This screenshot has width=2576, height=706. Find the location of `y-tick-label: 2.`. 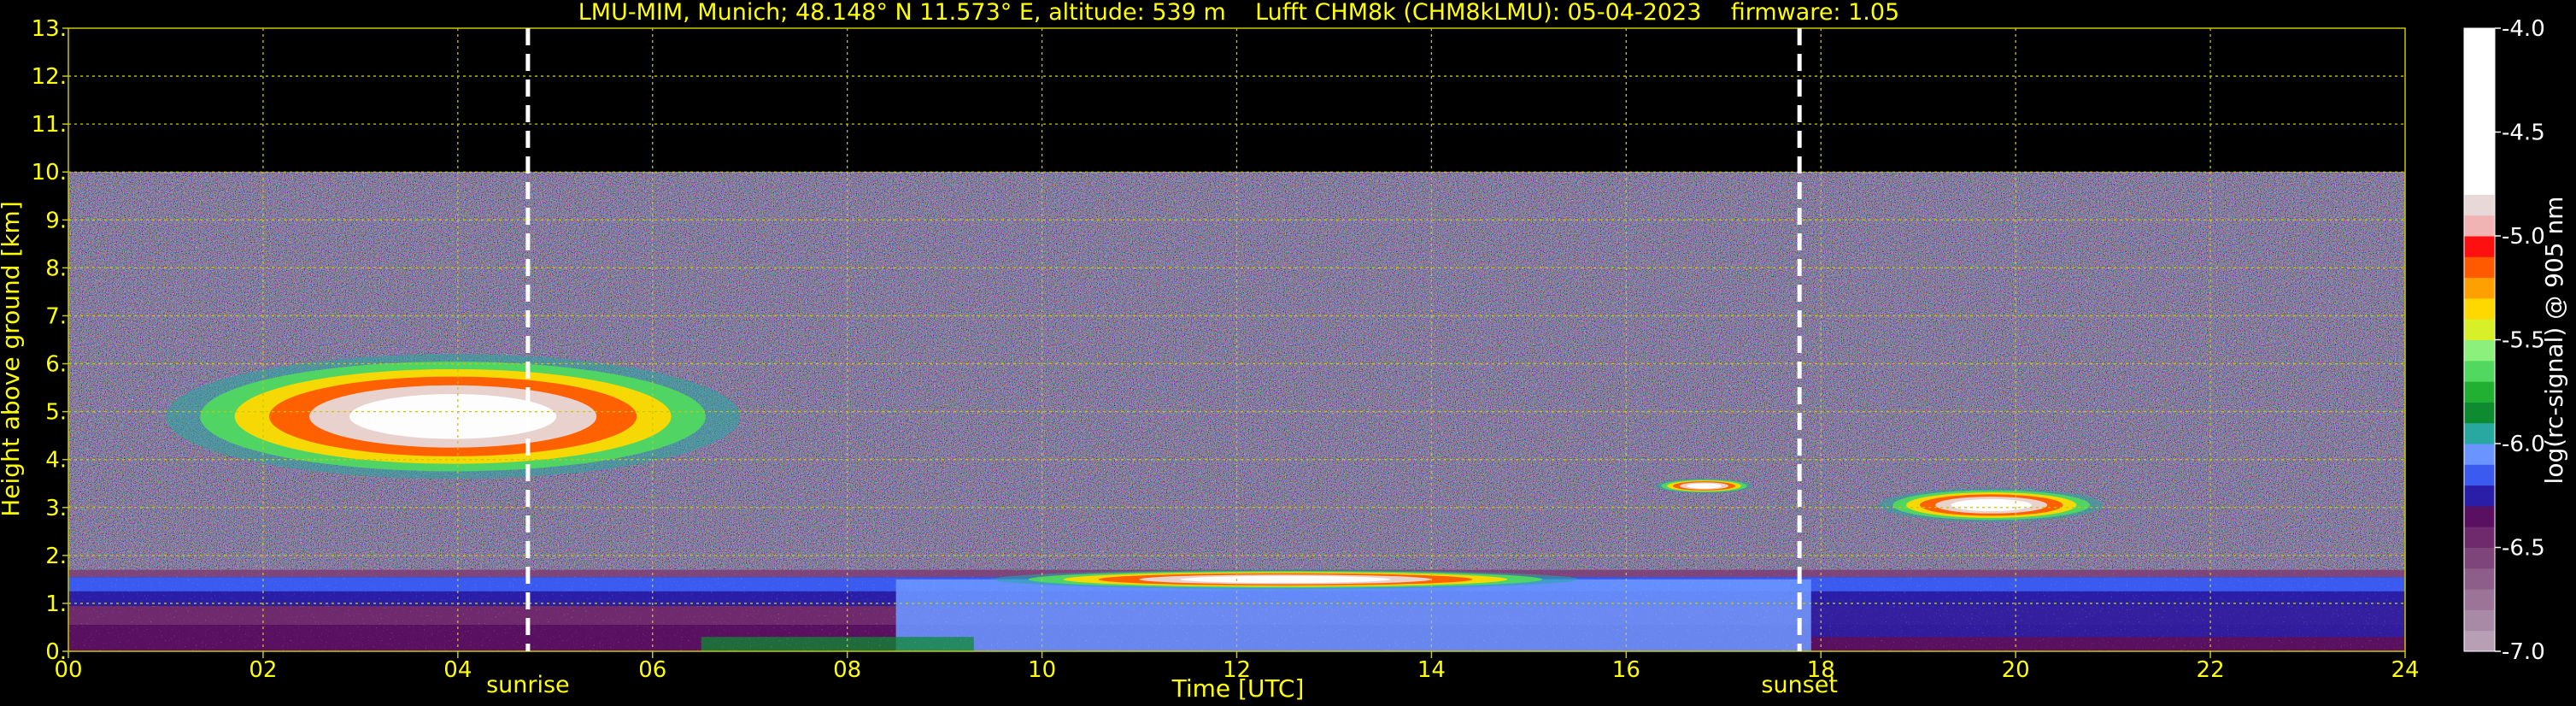

y-tick-label: 2. is located at coordinates (56, 556).